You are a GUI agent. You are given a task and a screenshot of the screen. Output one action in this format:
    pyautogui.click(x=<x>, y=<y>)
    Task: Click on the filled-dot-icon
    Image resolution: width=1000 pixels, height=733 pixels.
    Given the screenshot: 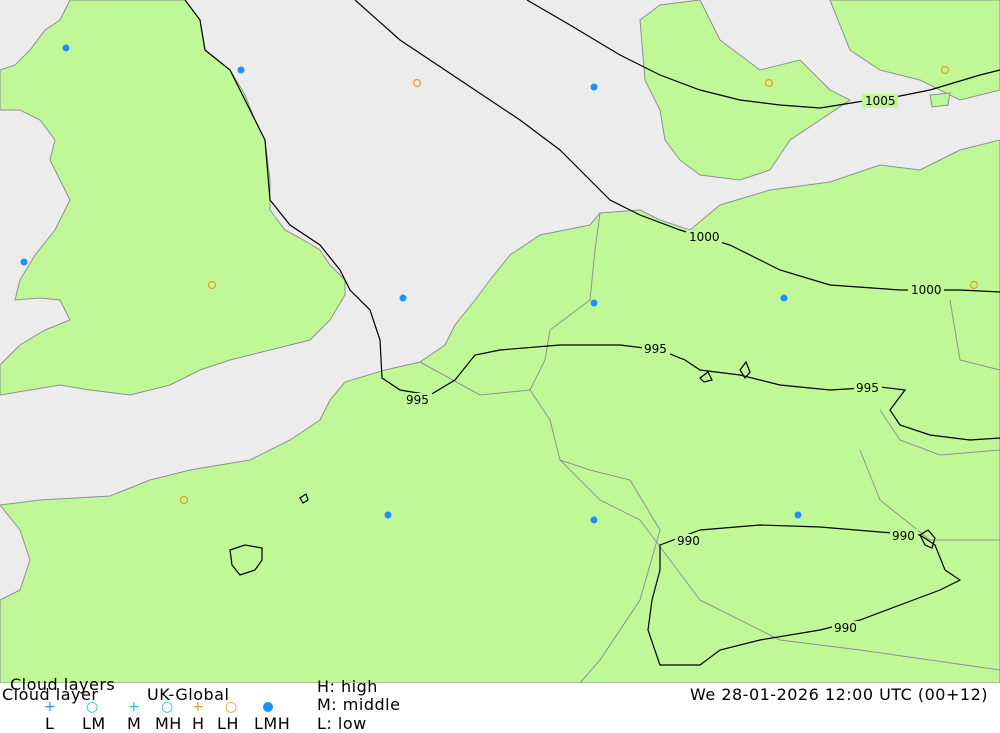 What is the action you would take?
    pyautogui.click(x=268, y=707)
    